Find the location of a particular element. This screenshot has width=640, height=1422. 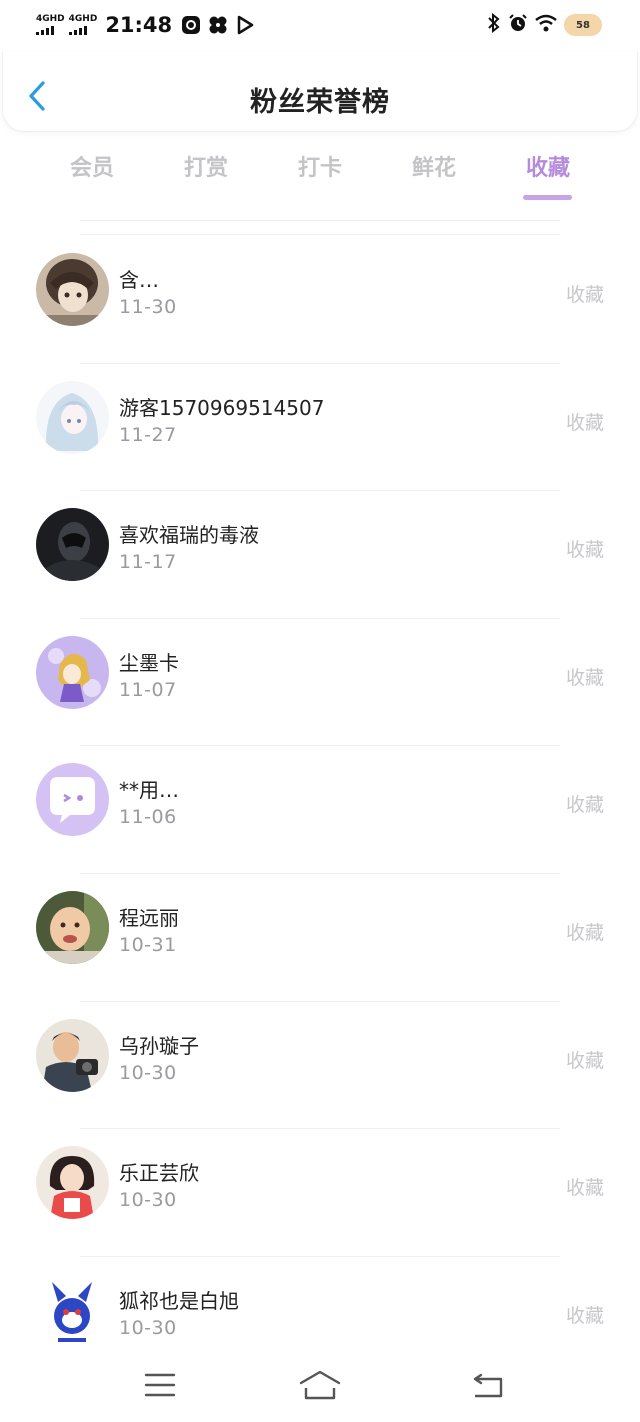

menu-icon is located at coordinates (160, 1385).